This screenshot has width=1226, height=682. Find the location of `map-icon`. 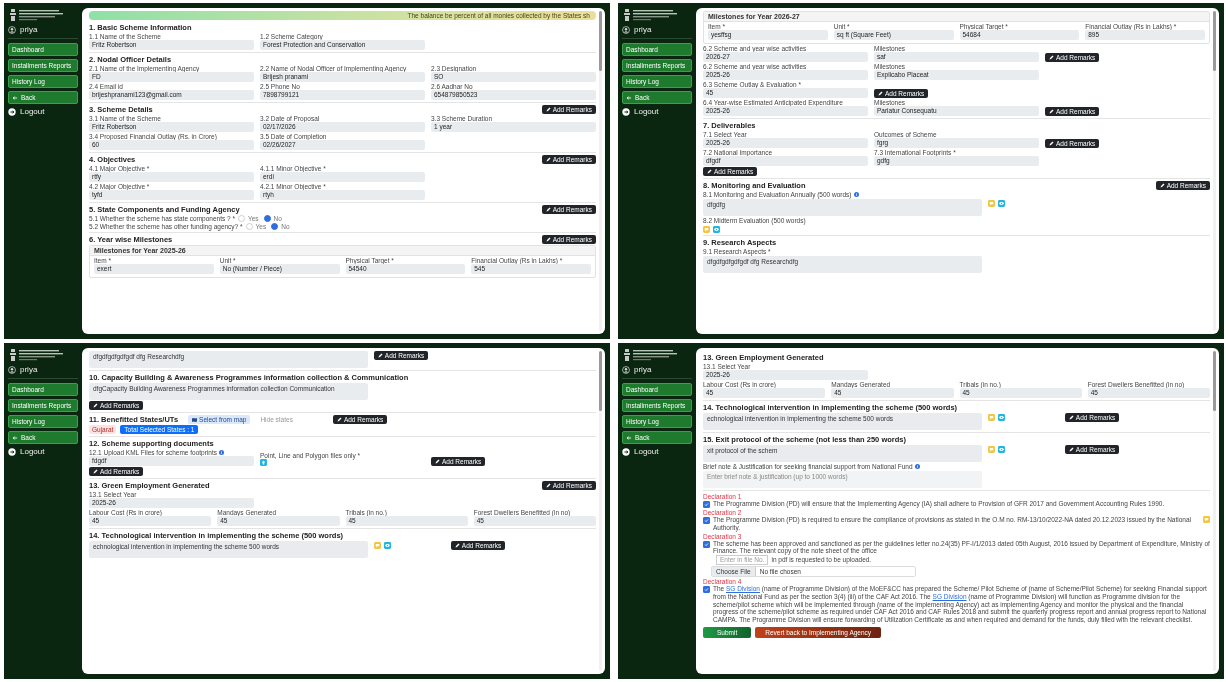

map-icon is located at coordinates (195, 419).